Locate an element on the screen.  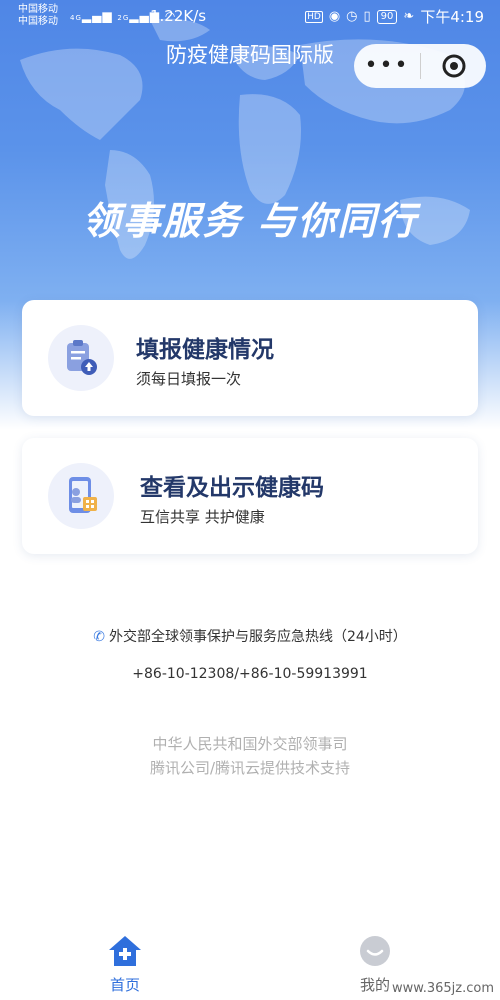
hotline-label: ✆ 外交部全球领事保护与服务应急热线（24小时） is located at coordinates (250, 636).